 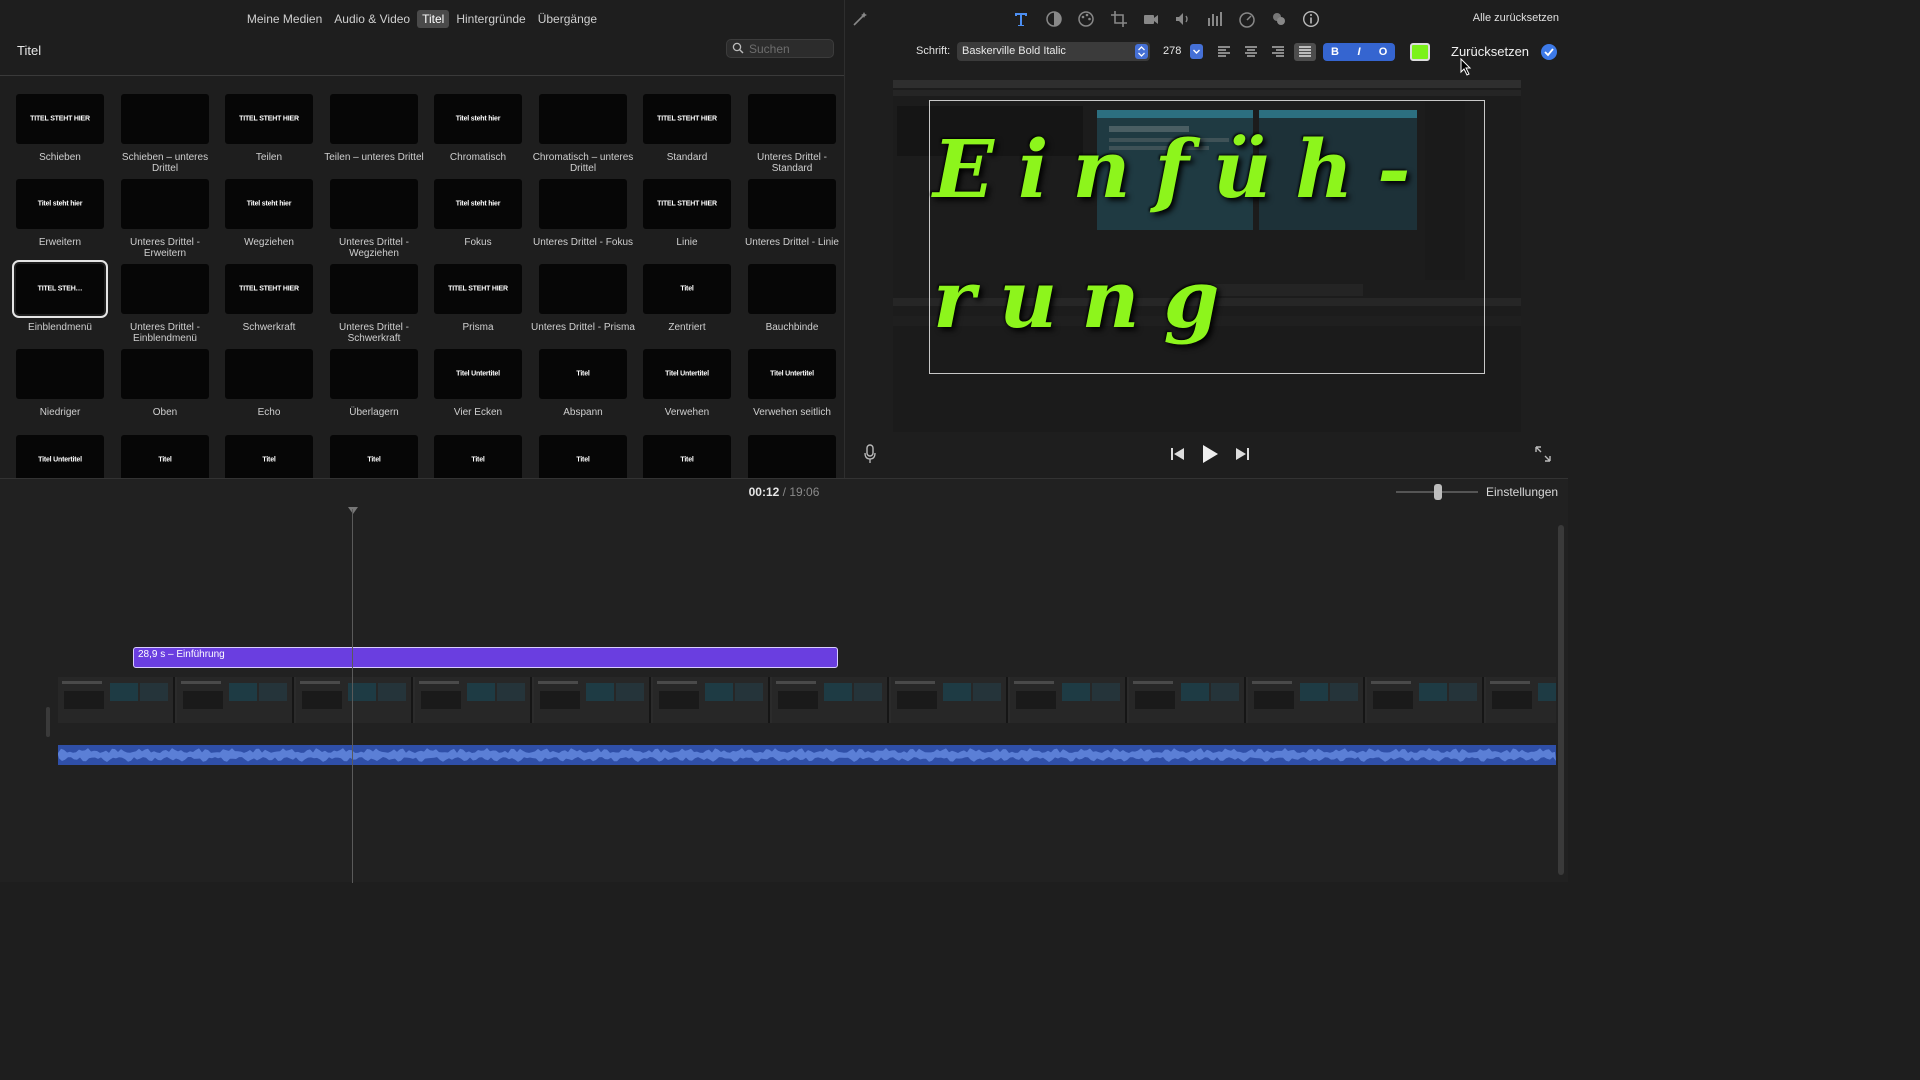 I want to click on title-tile: Bauchbinde, so click(x=792, y=298).